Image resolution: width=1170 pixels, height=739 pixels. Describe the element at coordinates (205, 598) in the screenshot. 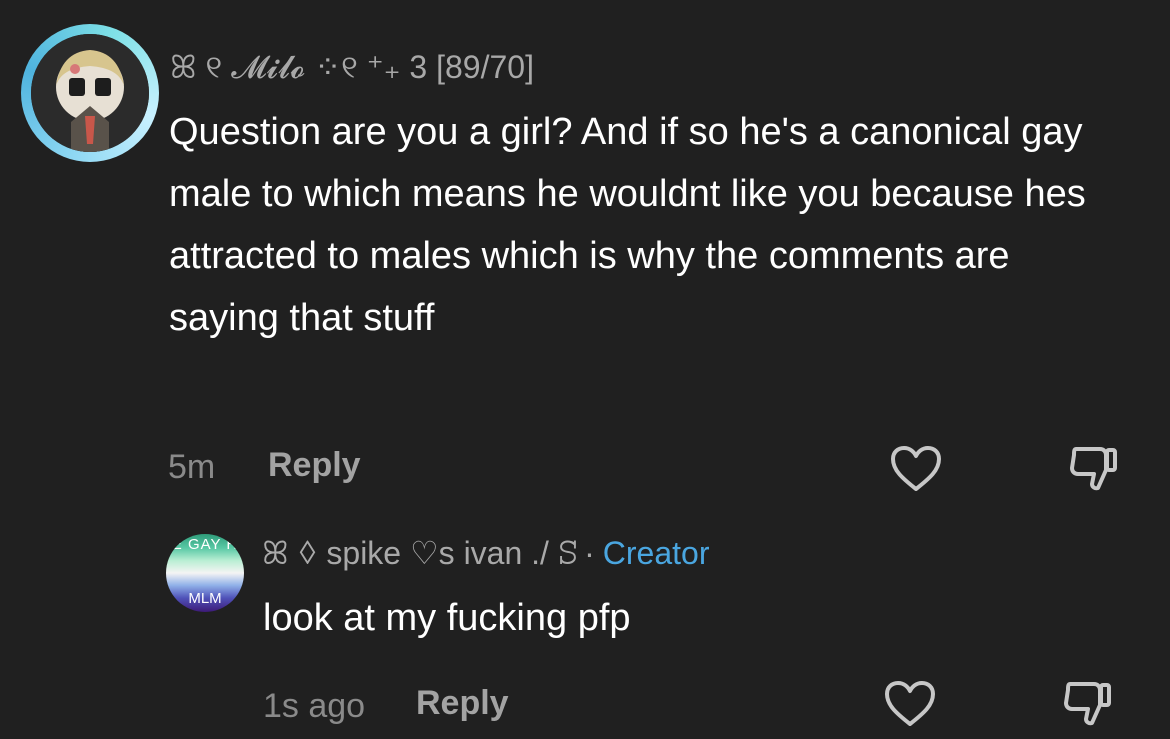

I see `avatar-label-bottom: MLM` at that location.